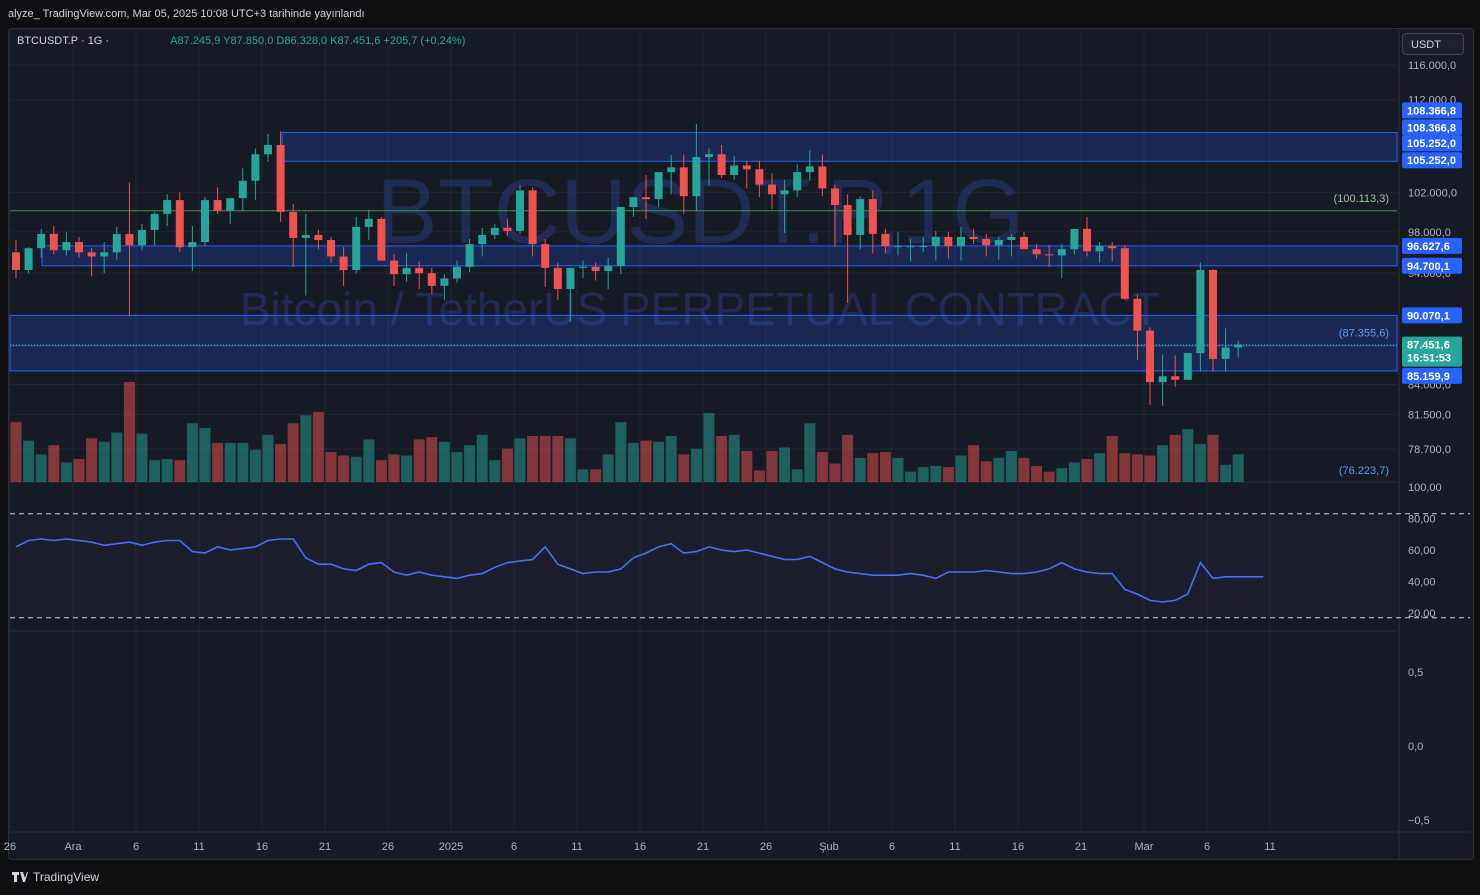 This screenshot has height=895, width=1480. I want to click on price-tick-label: 78.700,0, so click(1429, 450).